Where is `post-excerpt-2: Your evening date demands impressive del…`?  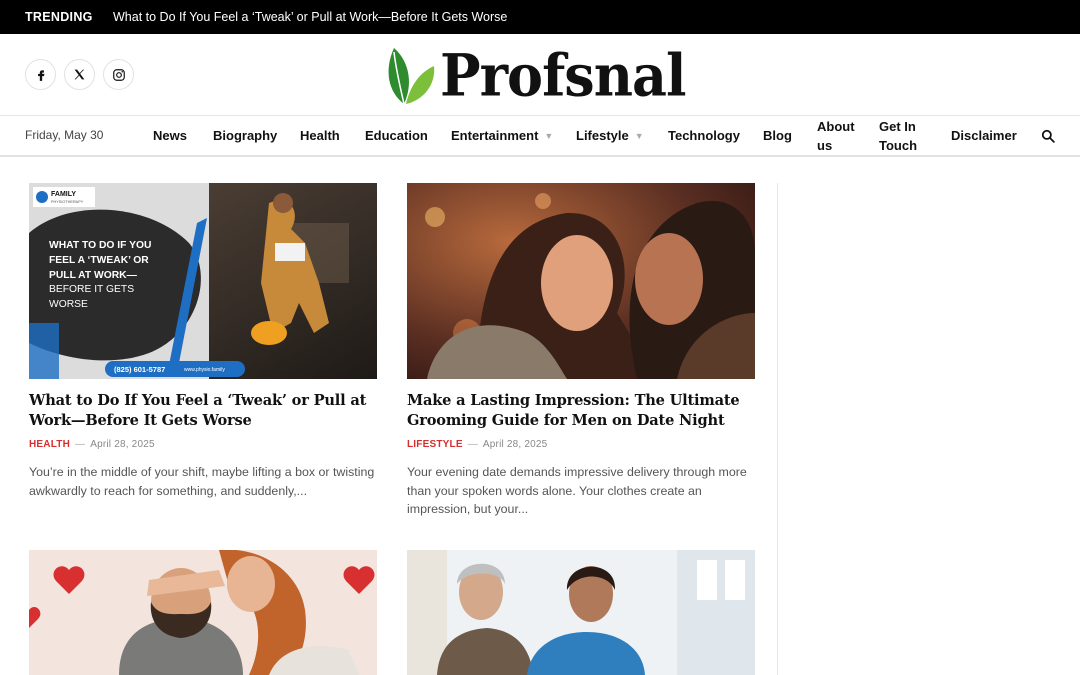
post-excerpt-2: Your evening date demands impressive del… is located at coordinates (577, 491).